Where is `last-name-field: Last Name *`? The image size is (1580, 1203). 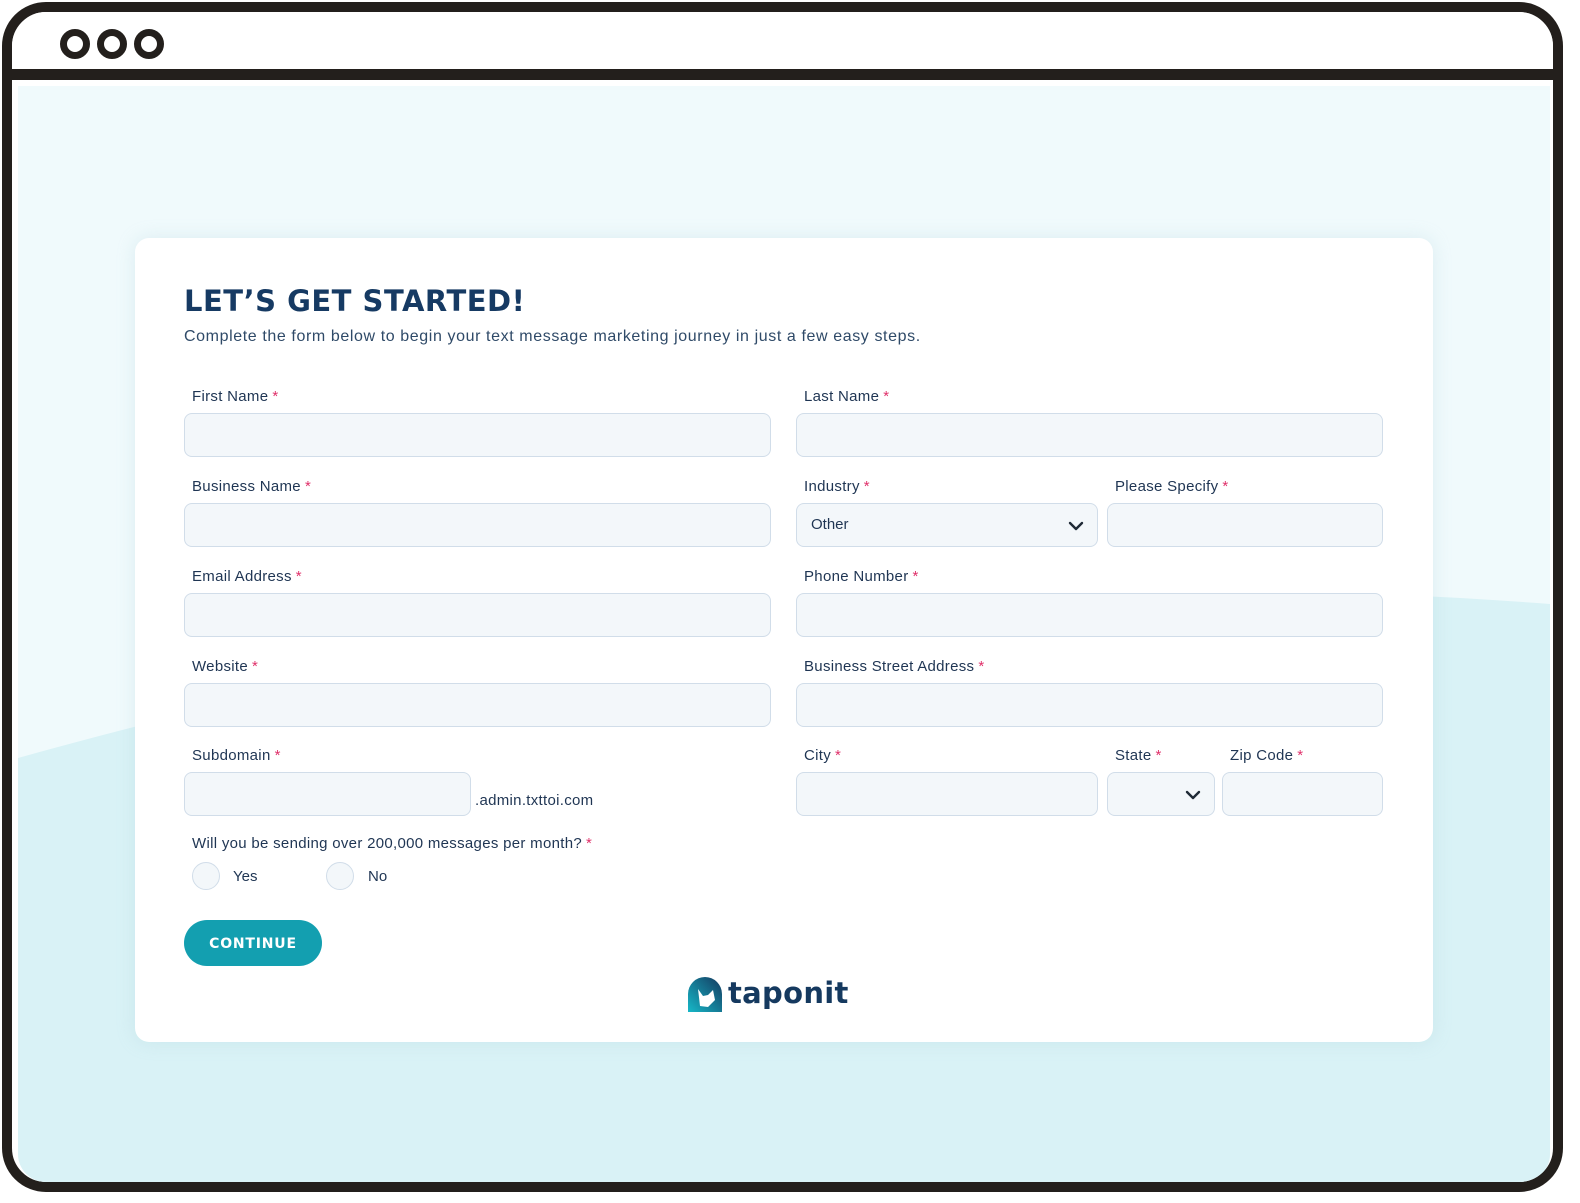
last-name-field: Last Name * is located at coordinates (1089, 423).